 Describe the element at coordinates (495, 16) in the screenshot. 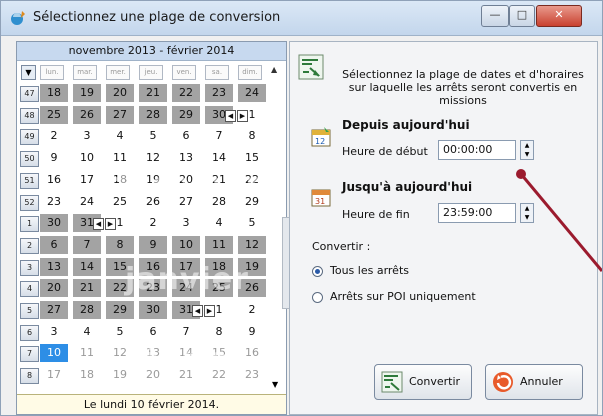

I see `minimize-button: —` at that location.